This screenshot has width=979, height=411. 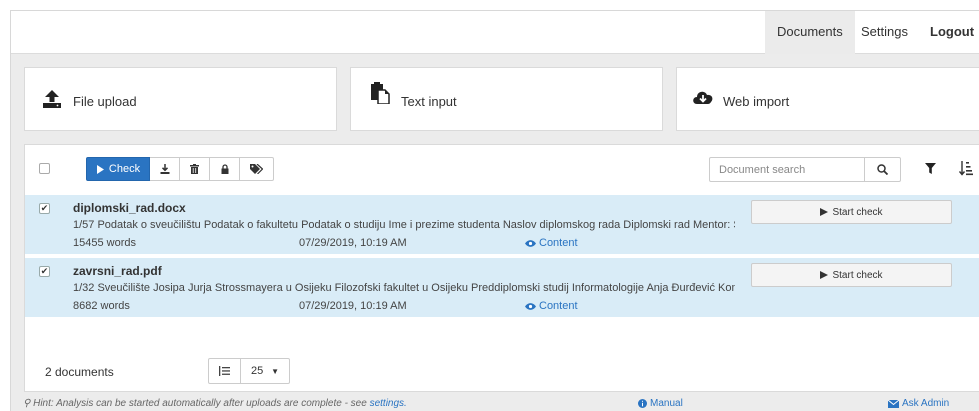 I want to click on cloud-download-icon, so click(x=703, y=97).